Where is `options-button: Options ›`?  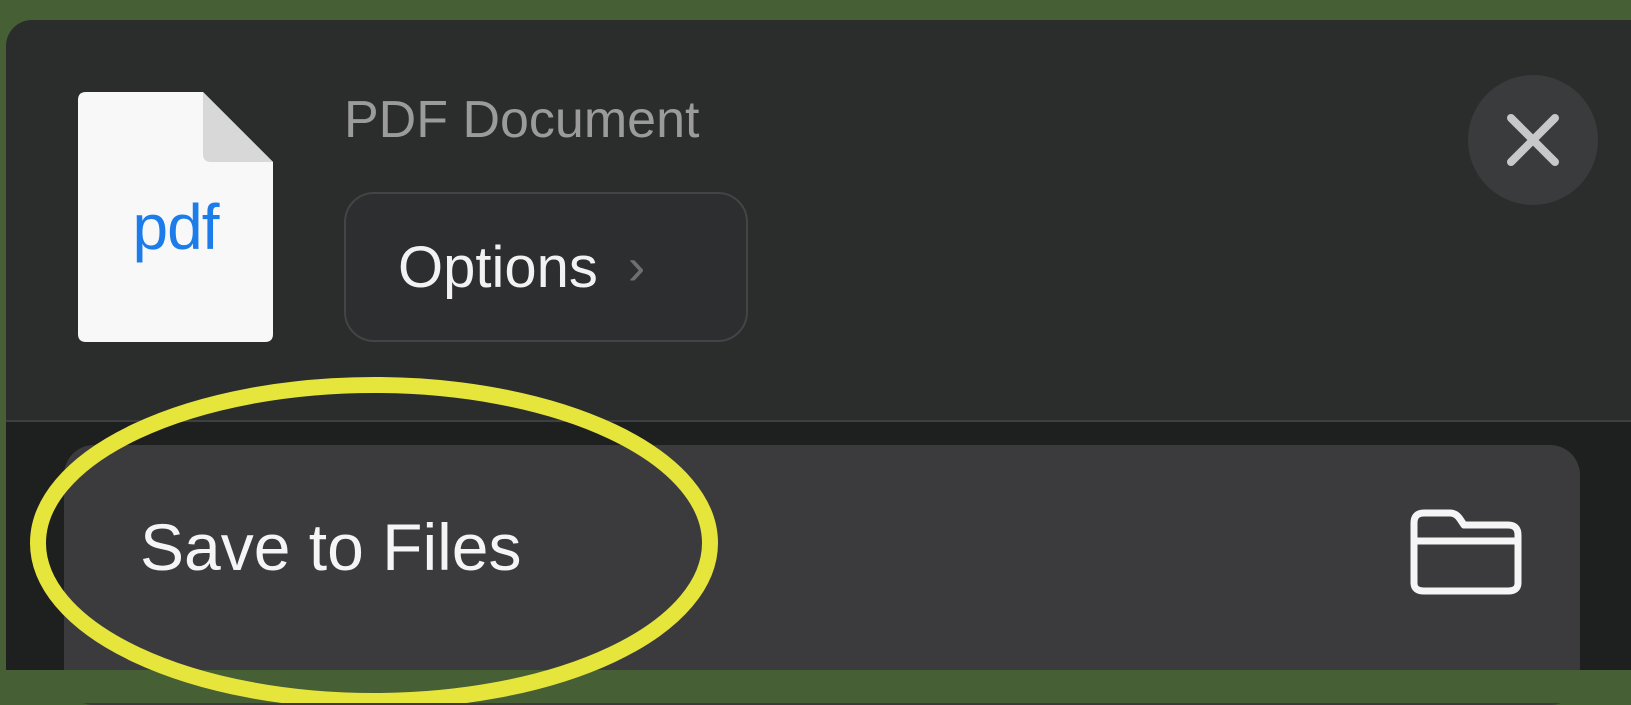 options-button: Options › is located at coordinates (546, 267).